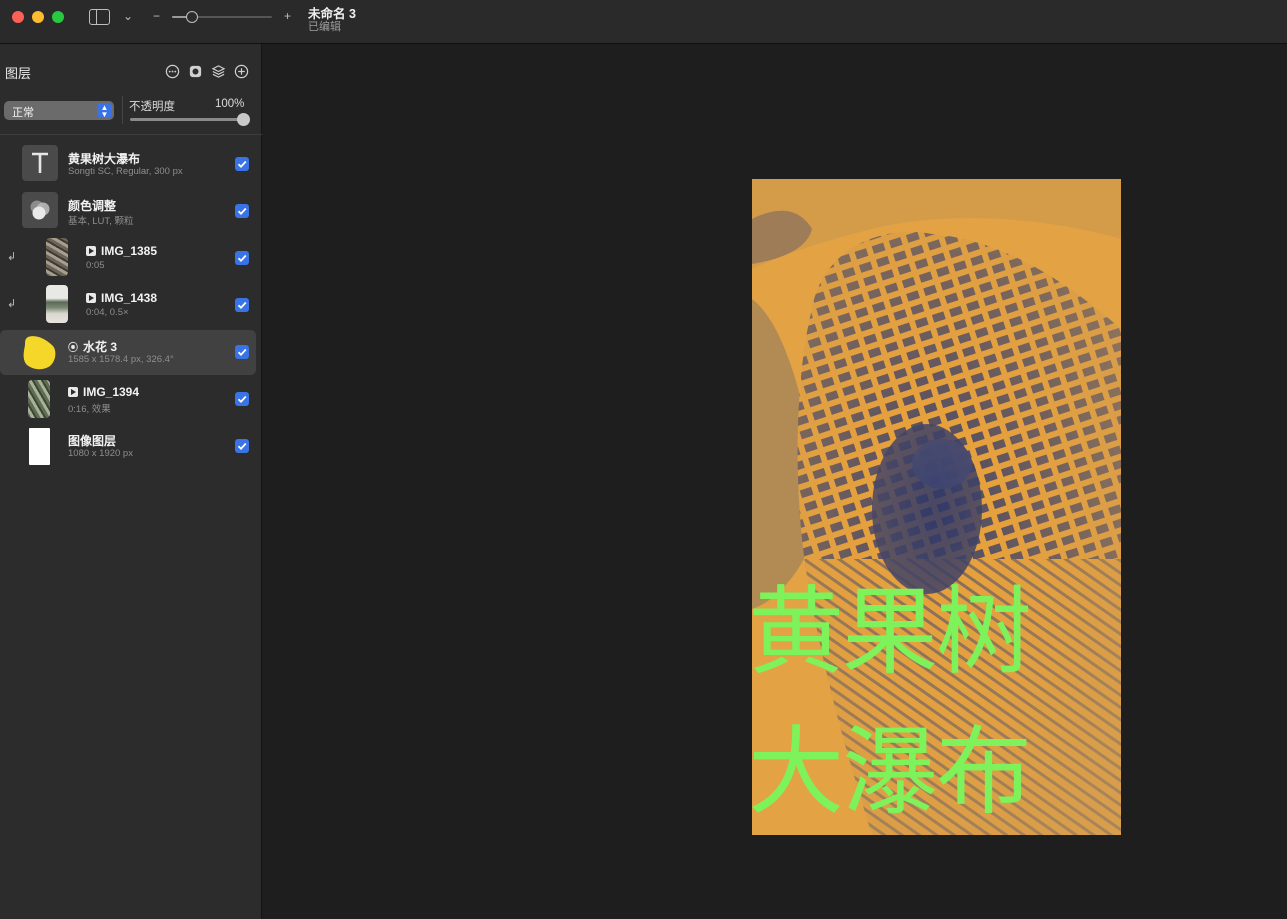 The height and width of the screenshot is (919, 1287). Describe the element at coordinates (18, 73) in the screenshot. I see `panel-title: 图层` at that location.